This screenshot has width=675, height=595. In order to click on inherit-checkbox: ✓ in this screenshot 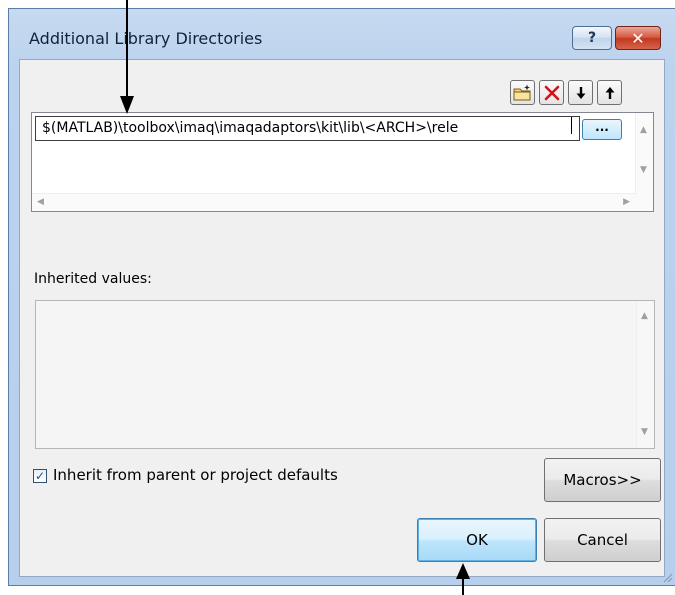, I will do `click(40, 476)`.